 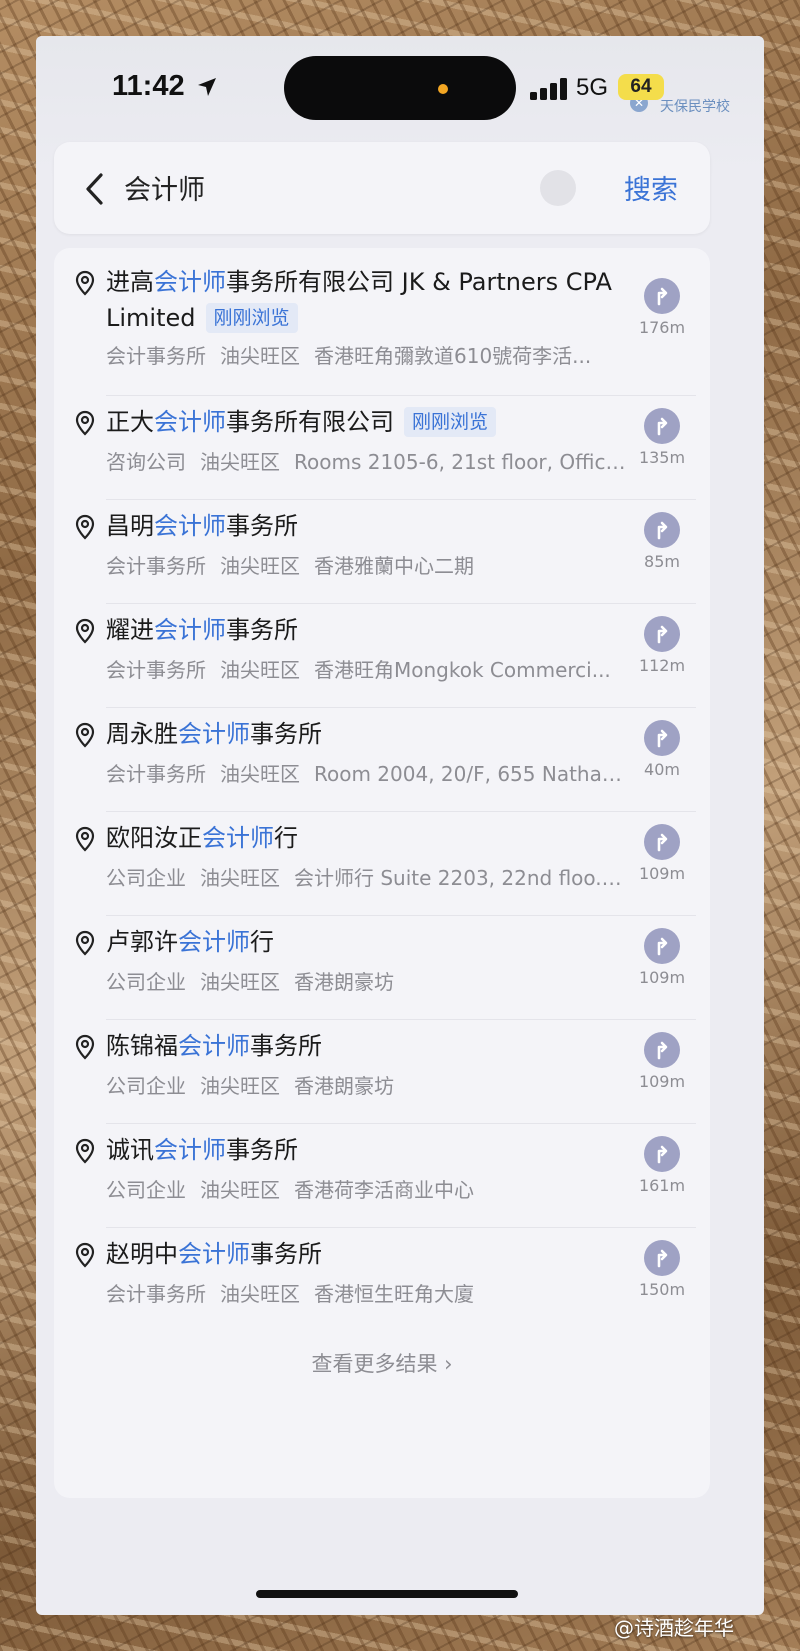 I want to click on voice-input-icon, so click(x=558, y=188).